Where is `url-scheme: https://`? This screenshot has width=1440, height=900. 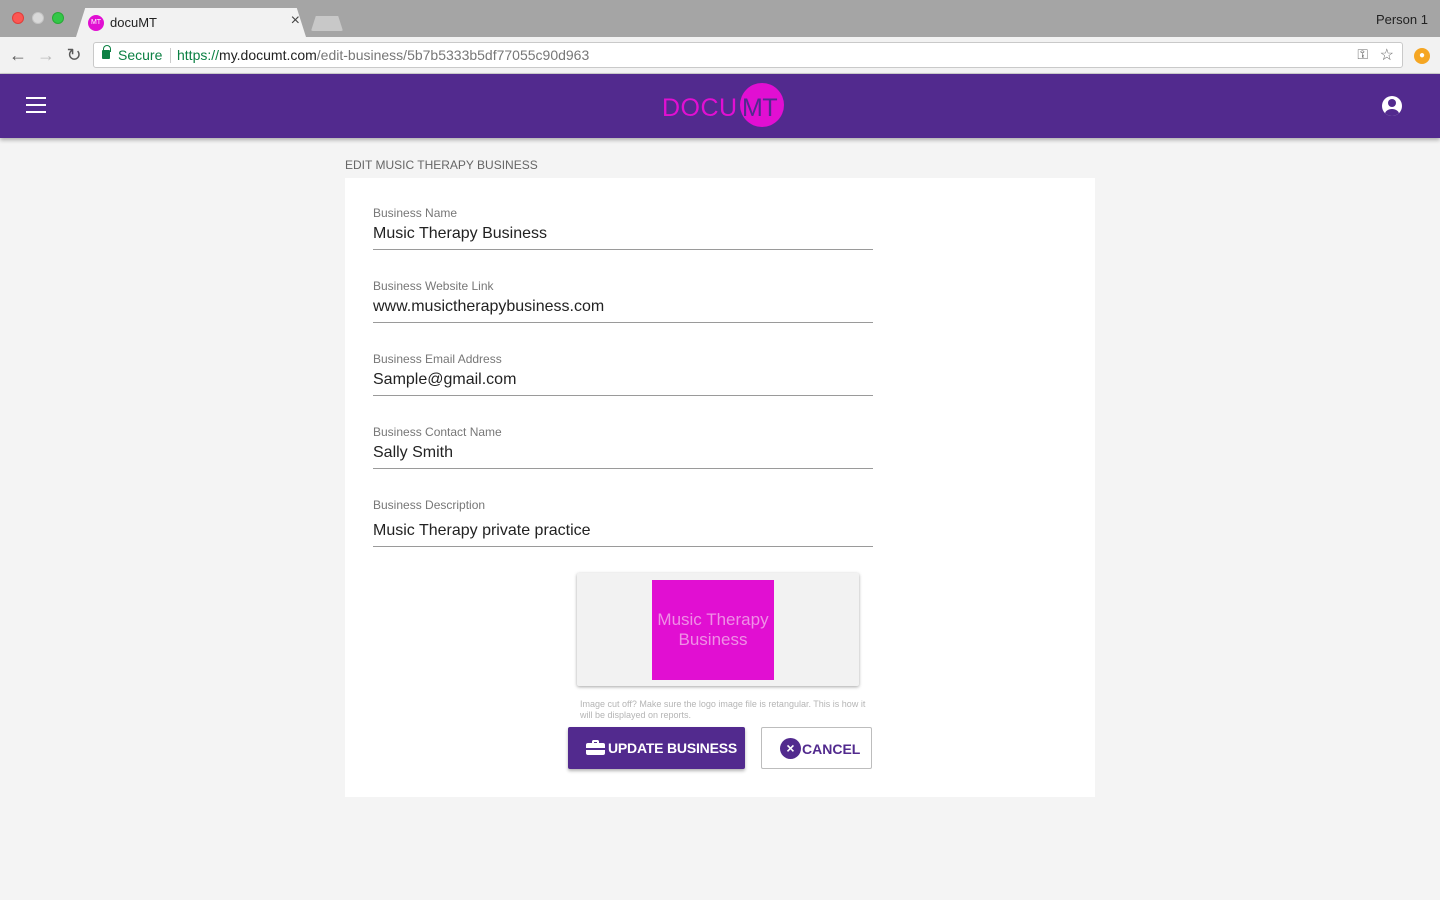
url-scheme: https:// is located at coordinates (198, 55).